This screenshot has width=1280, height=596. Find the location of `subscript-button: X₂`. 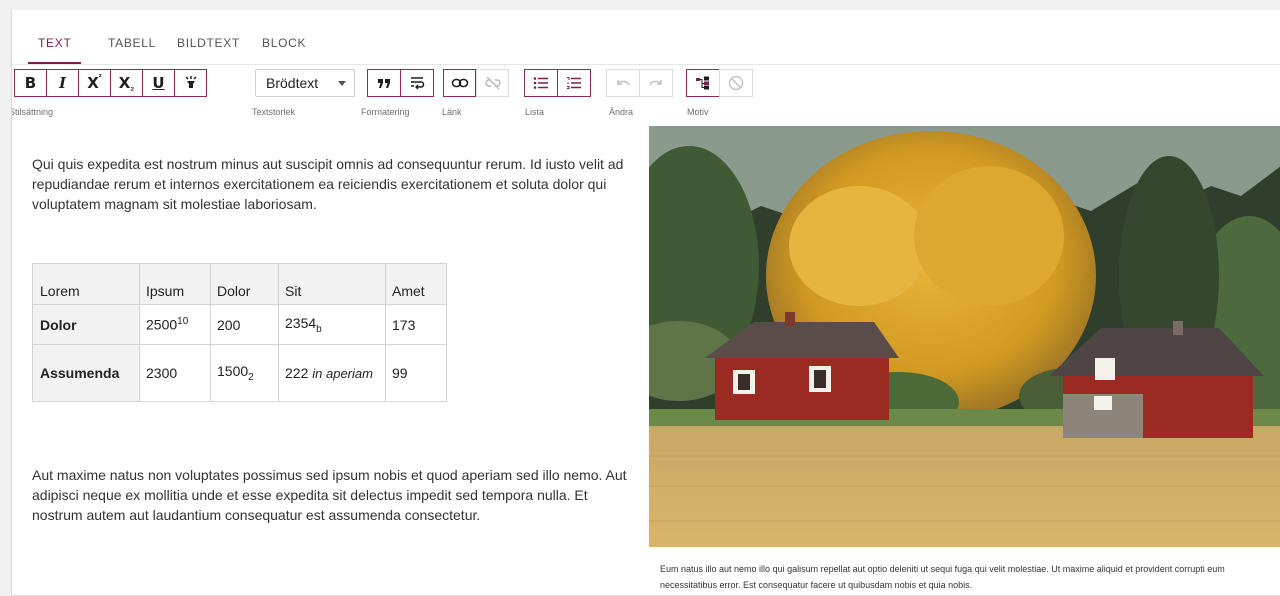

subscript-button: X₂ is located at coordinates (126, 83).